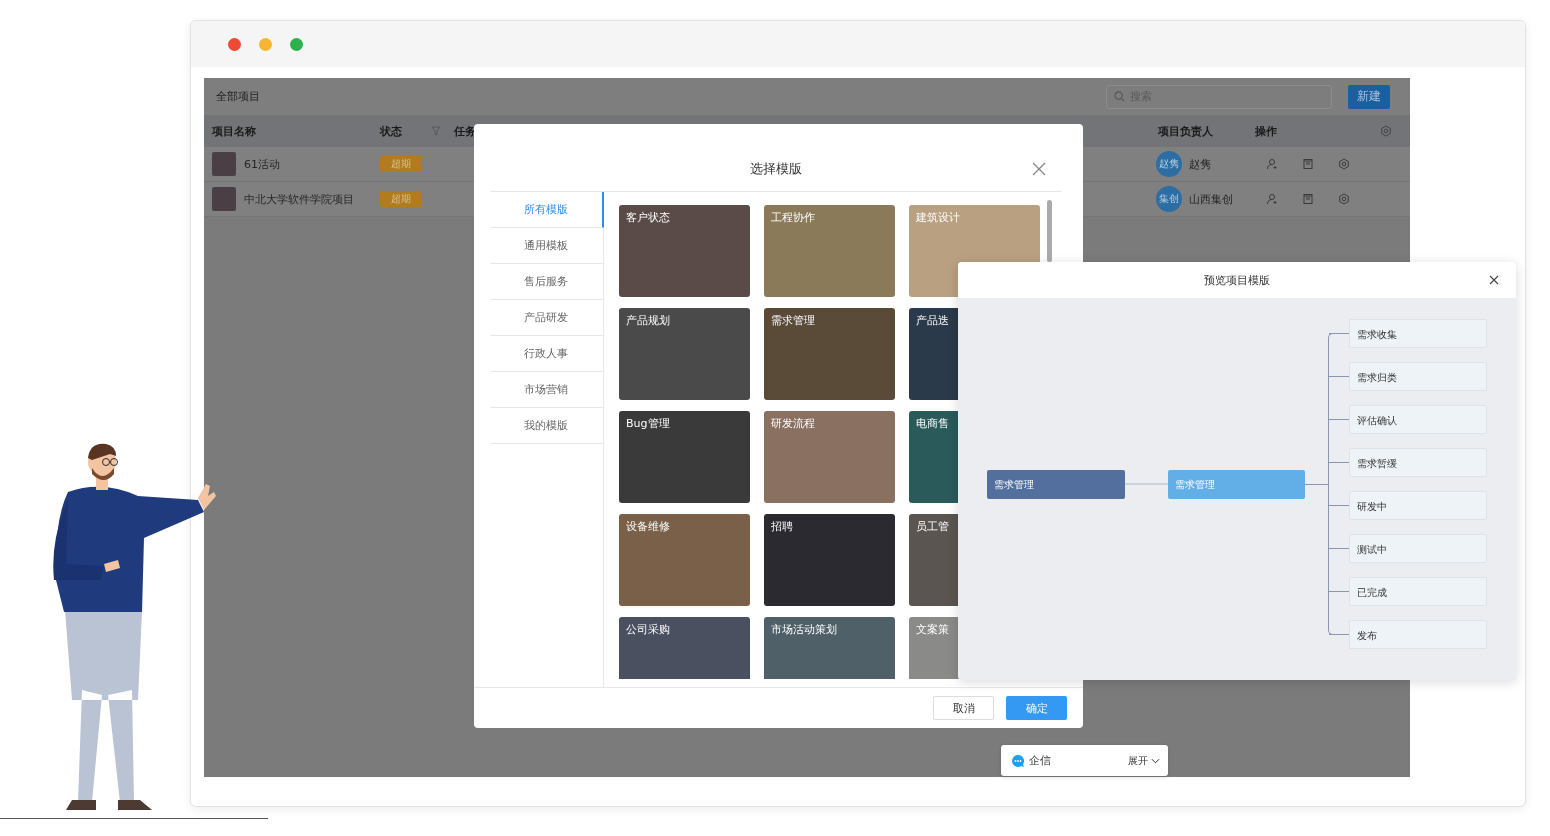  What do you see at coordinates (1040, 760) in the screenshot?
I see `chat-label: 企信` at bounding box center [1040, 760].